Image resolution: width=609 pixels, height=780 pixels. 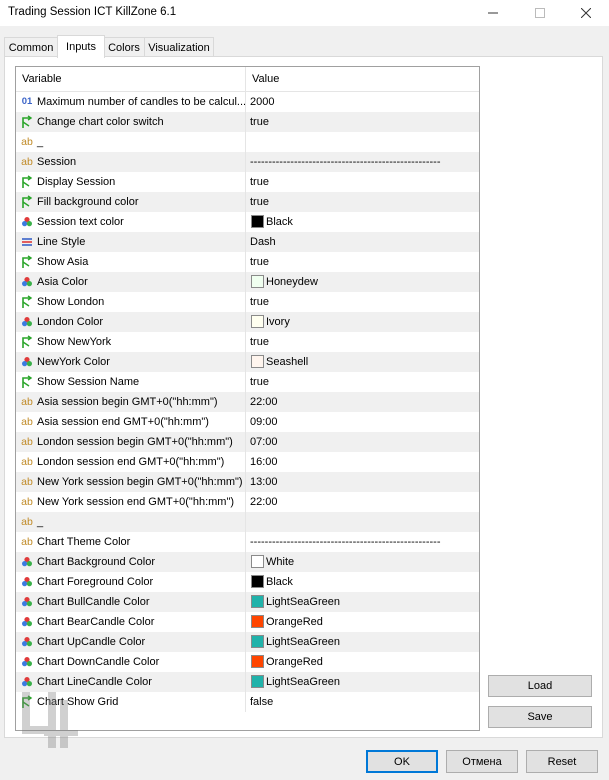 What do you see at coordinates (130, 582) in the screenshot?
I see `variable-cell: Chart Foreground Color` at bounding box center [130, 582].